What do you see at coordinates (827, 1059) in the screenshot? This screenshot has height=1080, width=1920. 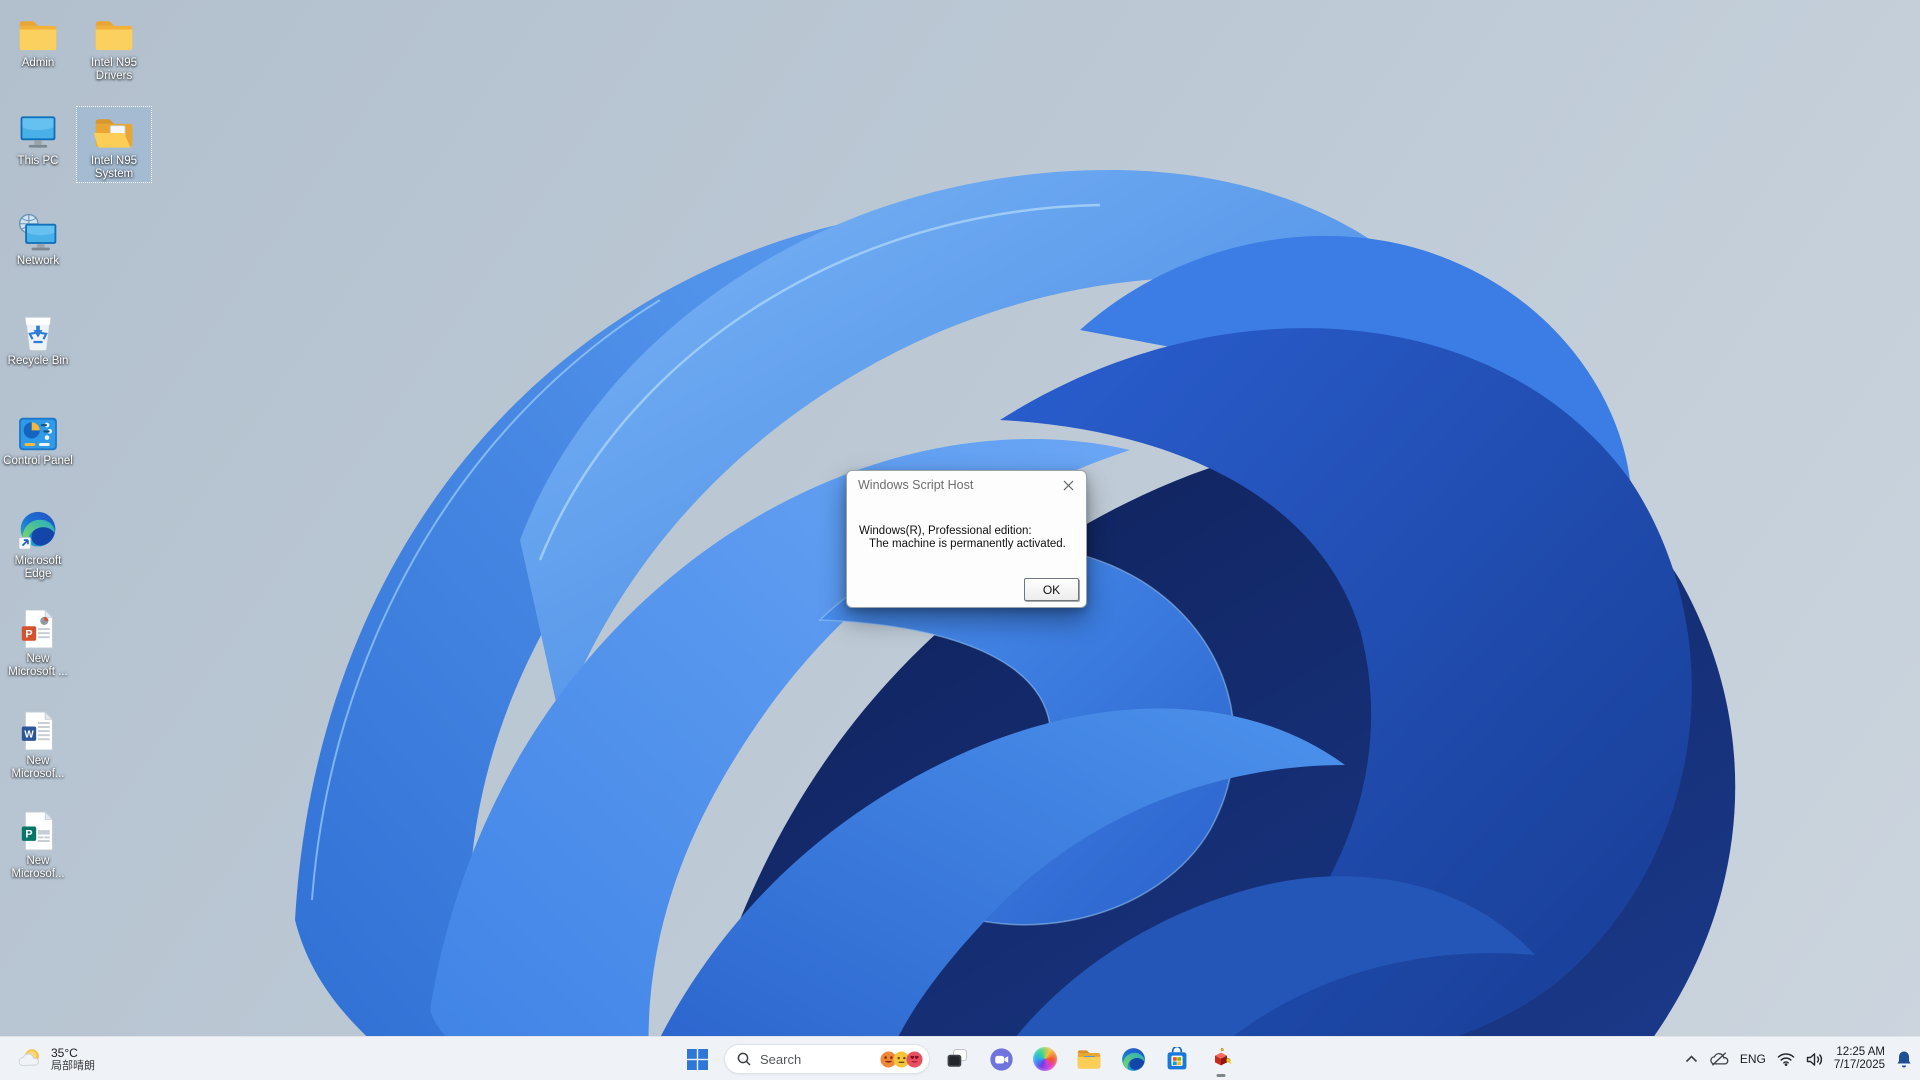 I see `search-input: Search` at bounding box center [827, 1059].